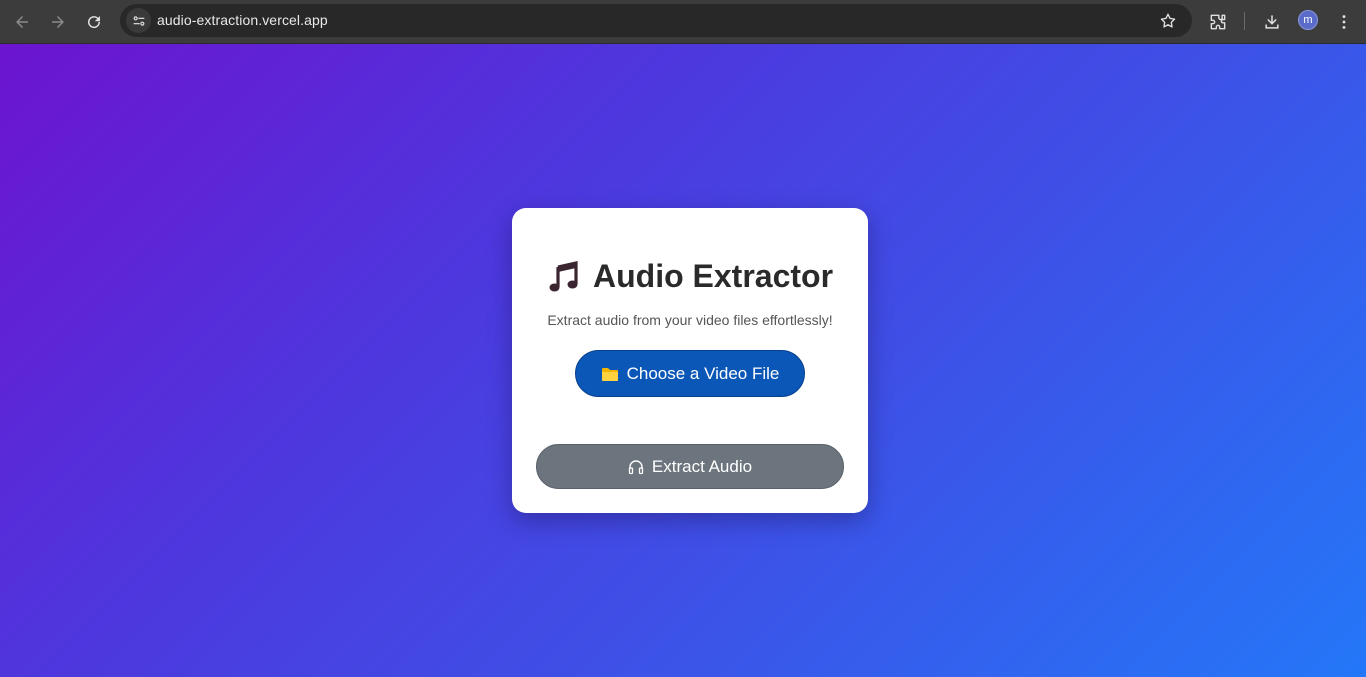 Image resolution: width=1366 pixels, height=677 pixels. I want to click on browser-menu-button, so click(1344, 22).